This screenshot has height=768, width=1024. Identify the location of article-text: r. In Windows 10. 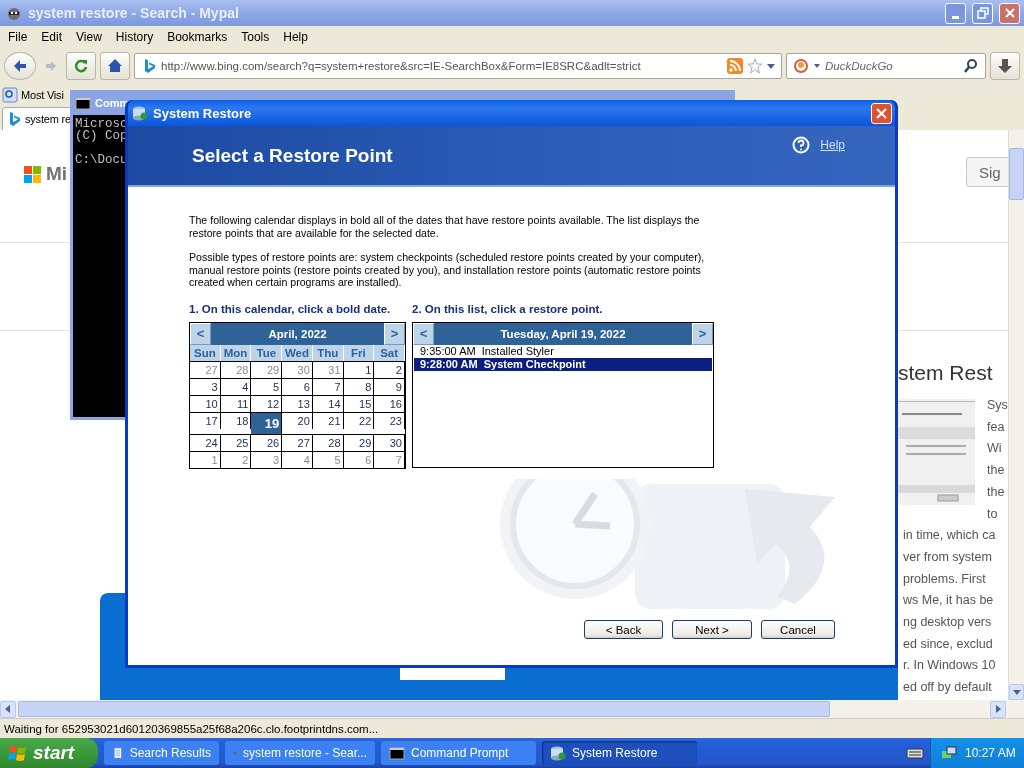
(949, 666).